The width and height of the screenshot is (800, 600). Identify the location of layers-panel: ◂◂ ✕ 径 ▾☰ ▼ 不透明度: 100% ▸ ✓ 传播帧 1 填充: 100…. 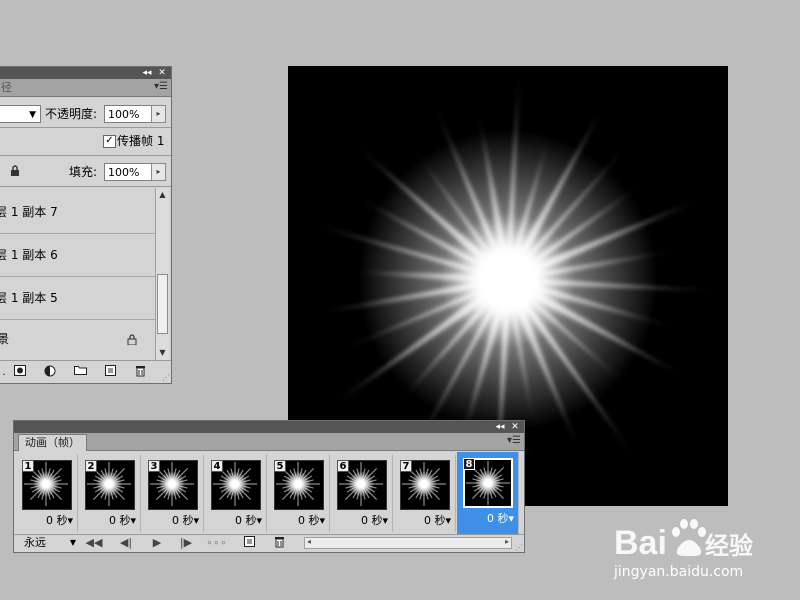
(86, 225).